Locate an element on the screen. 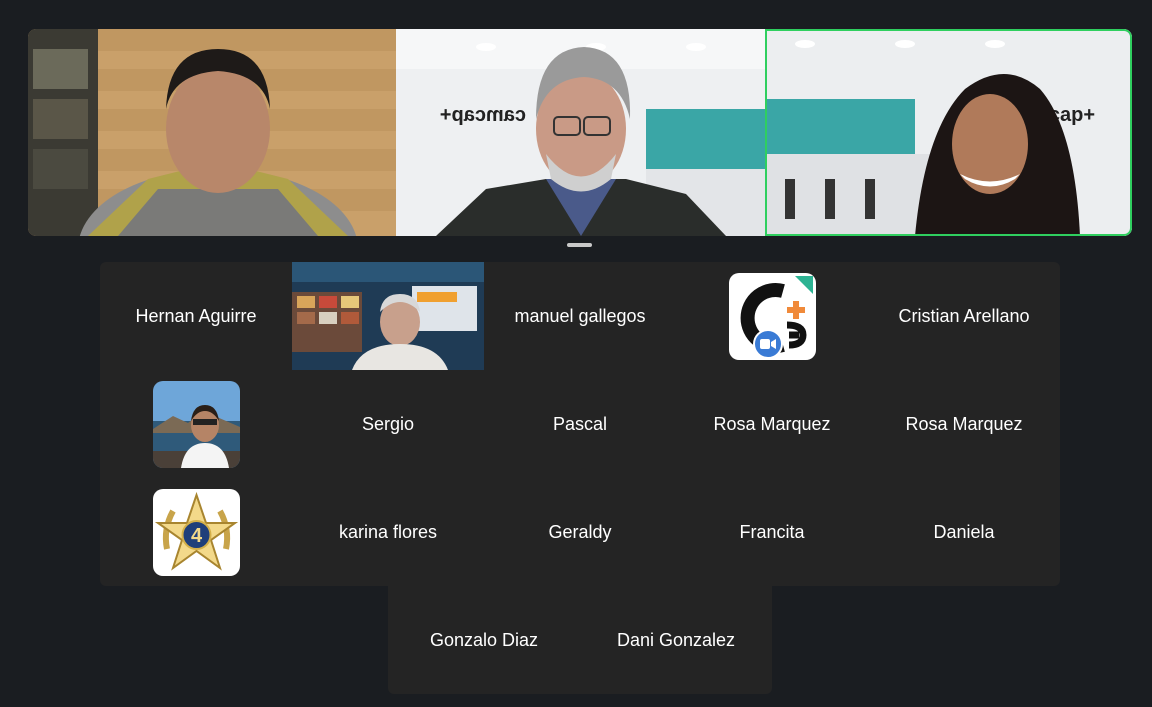 Image resolution: width=1152 pixels, height=707 pixels. participant-tile: Pascal is located at coordinates (580, 424).